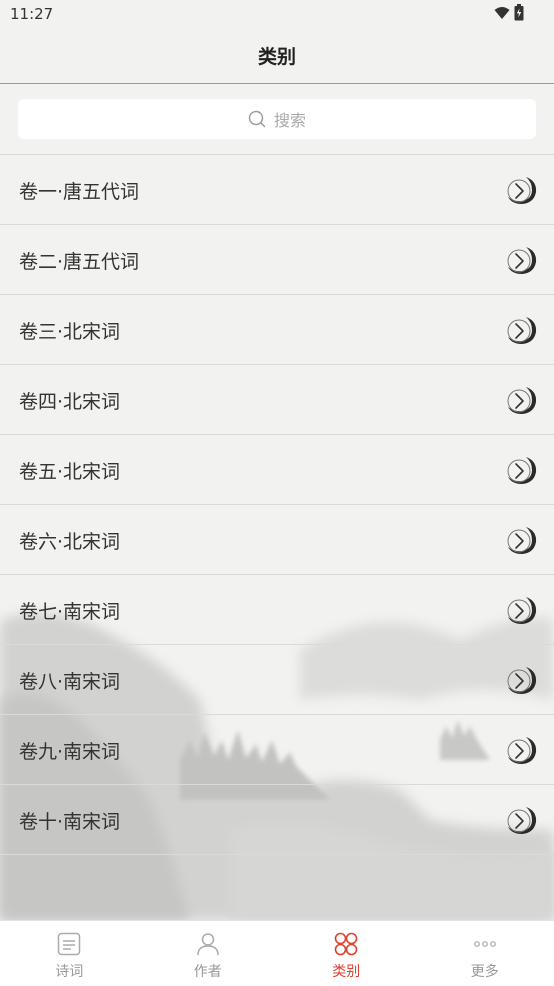  I want to click on tab-label: 更多, so click(484, 972).